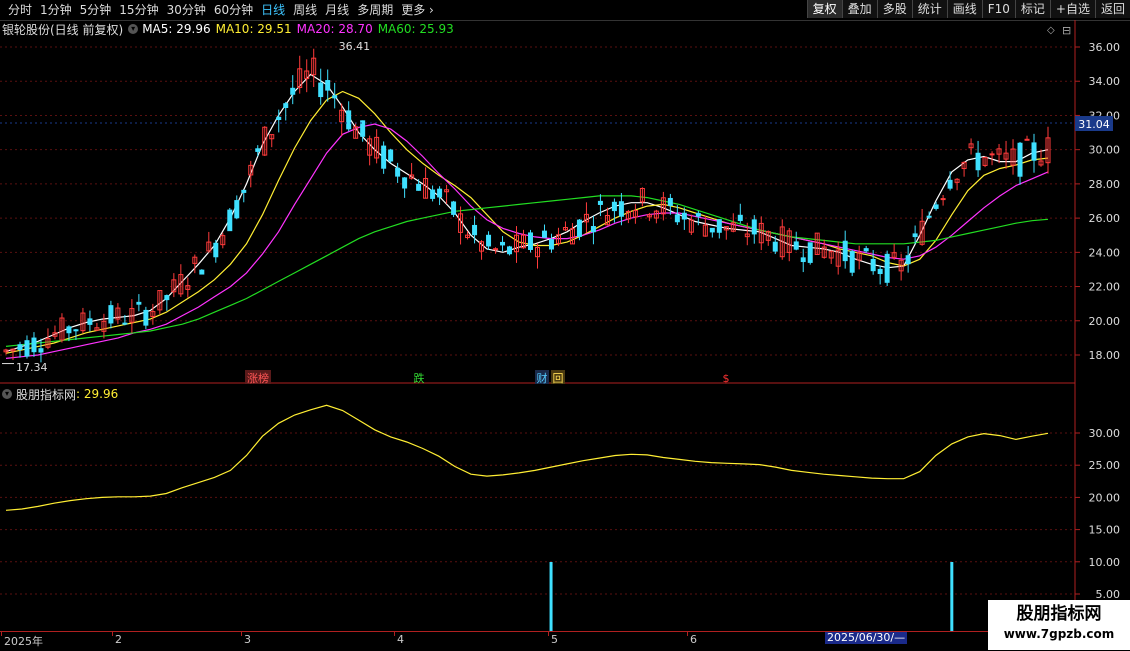 This screenshot has height=651, width=1130. I want to click on period-tab: 30分钟, so click(186, 10).